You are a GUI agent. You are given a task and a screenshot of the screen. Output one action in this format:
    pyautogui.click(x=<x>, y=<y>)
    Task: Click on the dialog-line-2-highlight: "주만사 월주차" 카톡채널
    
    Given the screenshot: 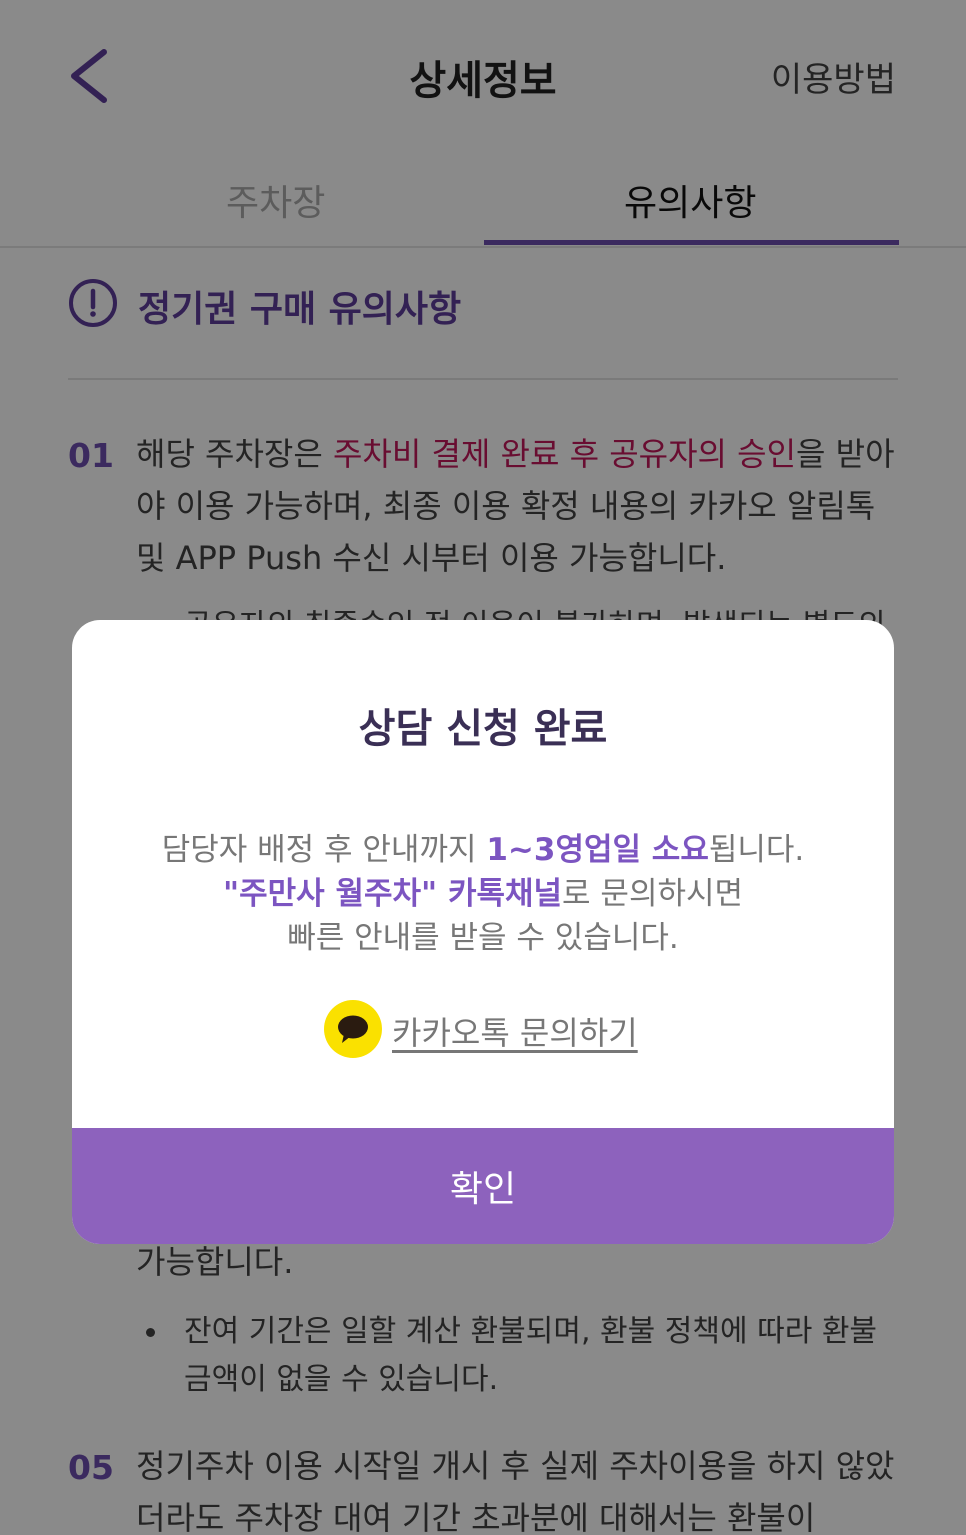 What is the action you would take?
    pyautogui.click(x=392, y=894)
    